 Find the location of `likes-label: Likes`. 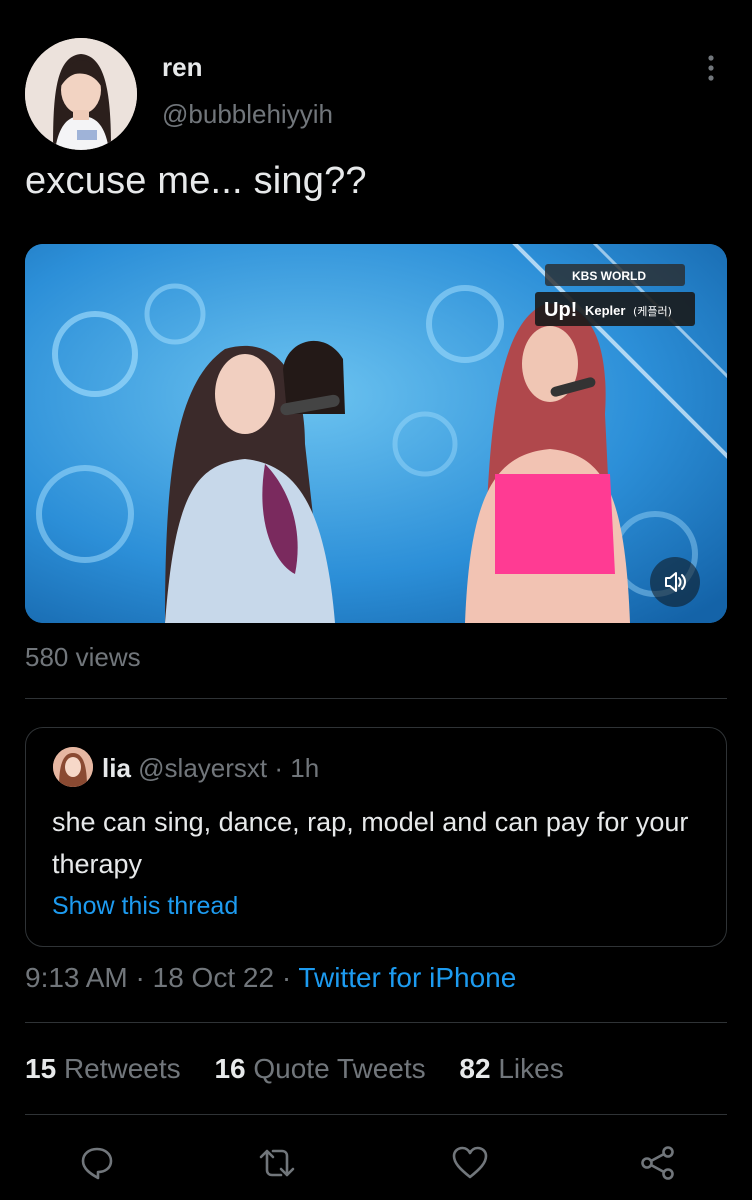

likes-label: Likes is located at coordinates (531, 1068).